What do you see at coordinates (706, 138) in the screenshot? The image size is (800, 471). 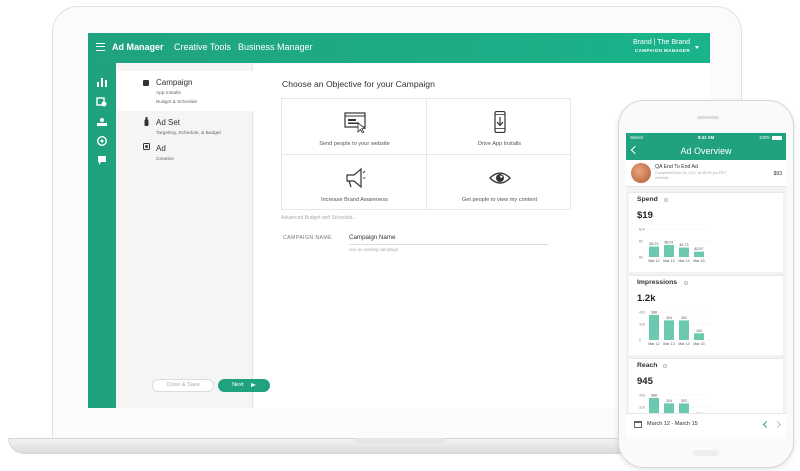 I see `status-bar: Sketch 9:41 AM 100%` at bounding box center [706, 138].